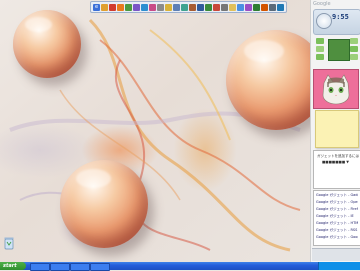 This screenshot has width=360, height=271. What do you see at coordinates (336, 22) in the screenshot?
I see `clock-gadget: 9:55` at bounding box center [336, 22].